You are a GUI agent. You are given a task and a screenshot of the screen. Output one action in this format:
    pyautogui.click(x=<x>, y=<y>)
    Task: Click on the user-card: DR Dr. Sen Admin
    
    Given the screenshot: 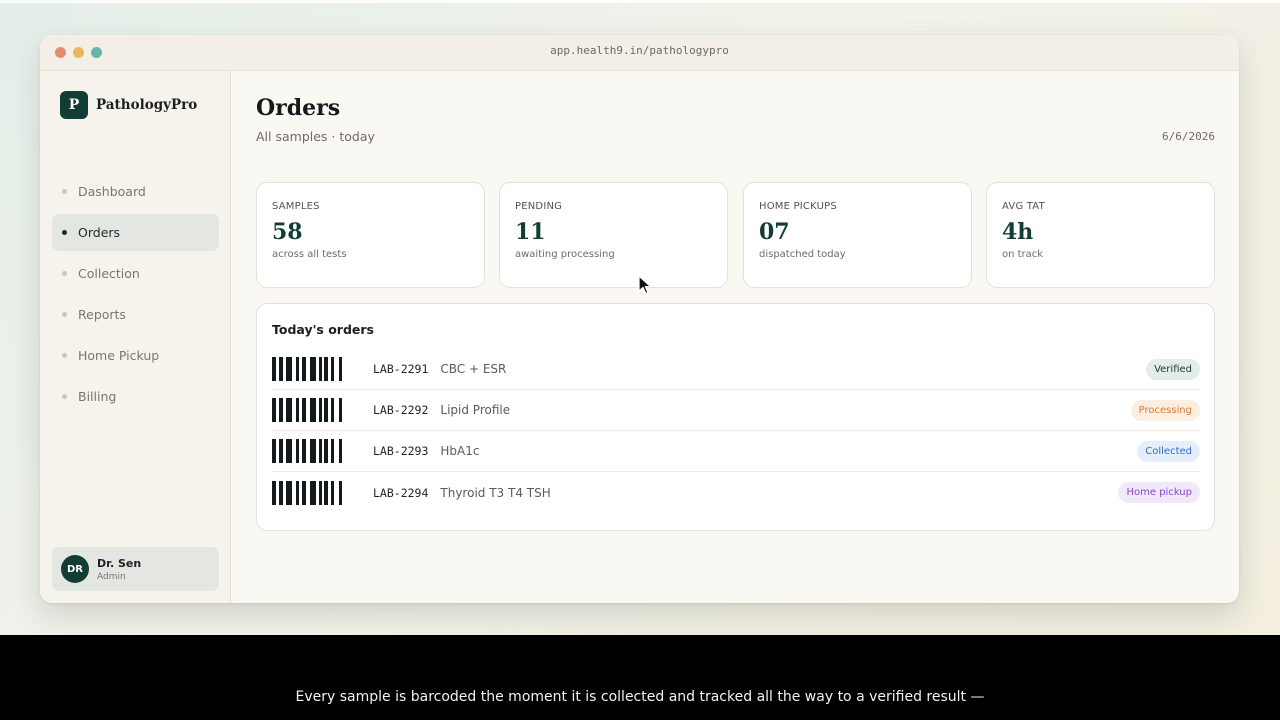 What is the action you would take?
    pyautogui.click(x=135, y=569)
    